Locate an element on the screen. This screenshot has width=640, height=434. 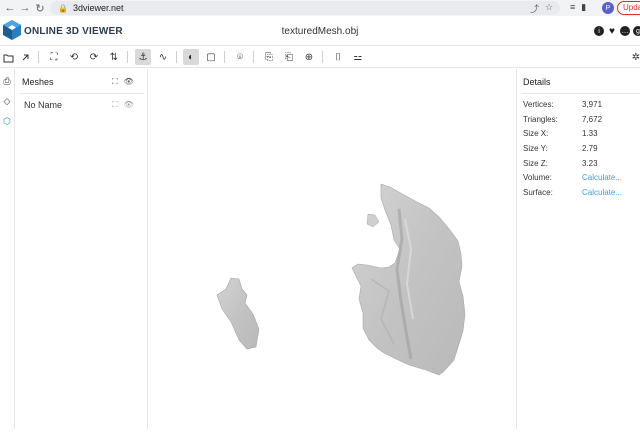
flip-up-vector-icon: ⟳ is located at coordinates (94, 57).